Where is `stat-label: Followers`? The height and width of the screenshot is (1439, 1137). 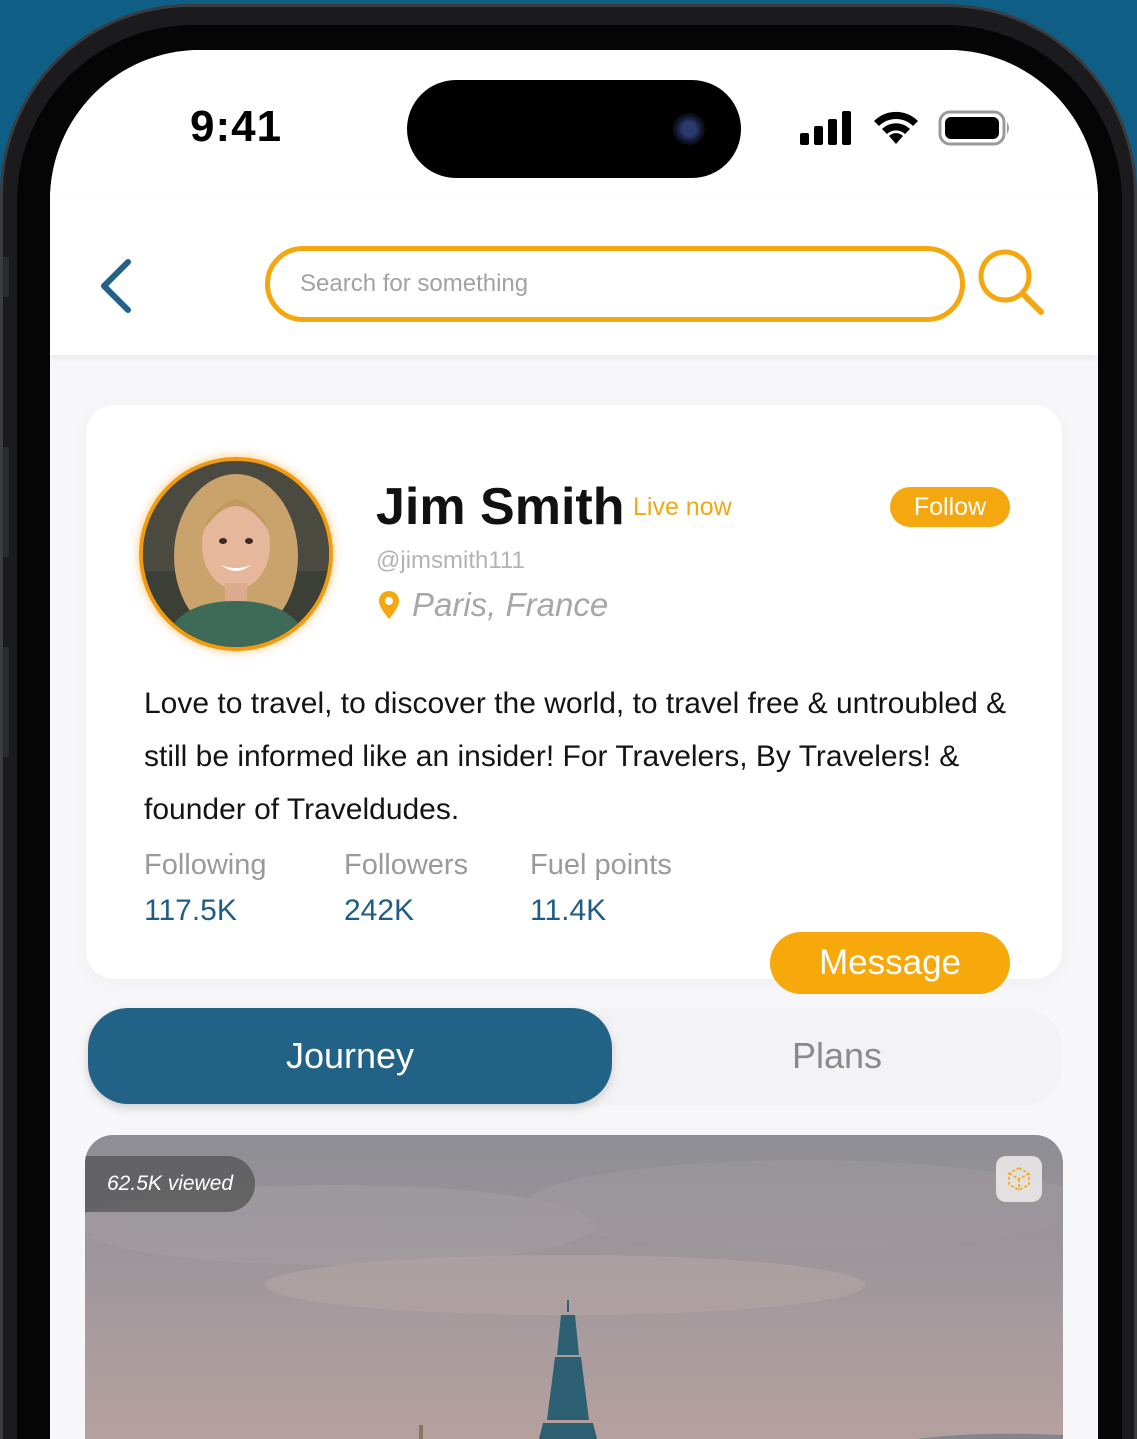 stat-label: Followers is located at coordinates (406, 865).